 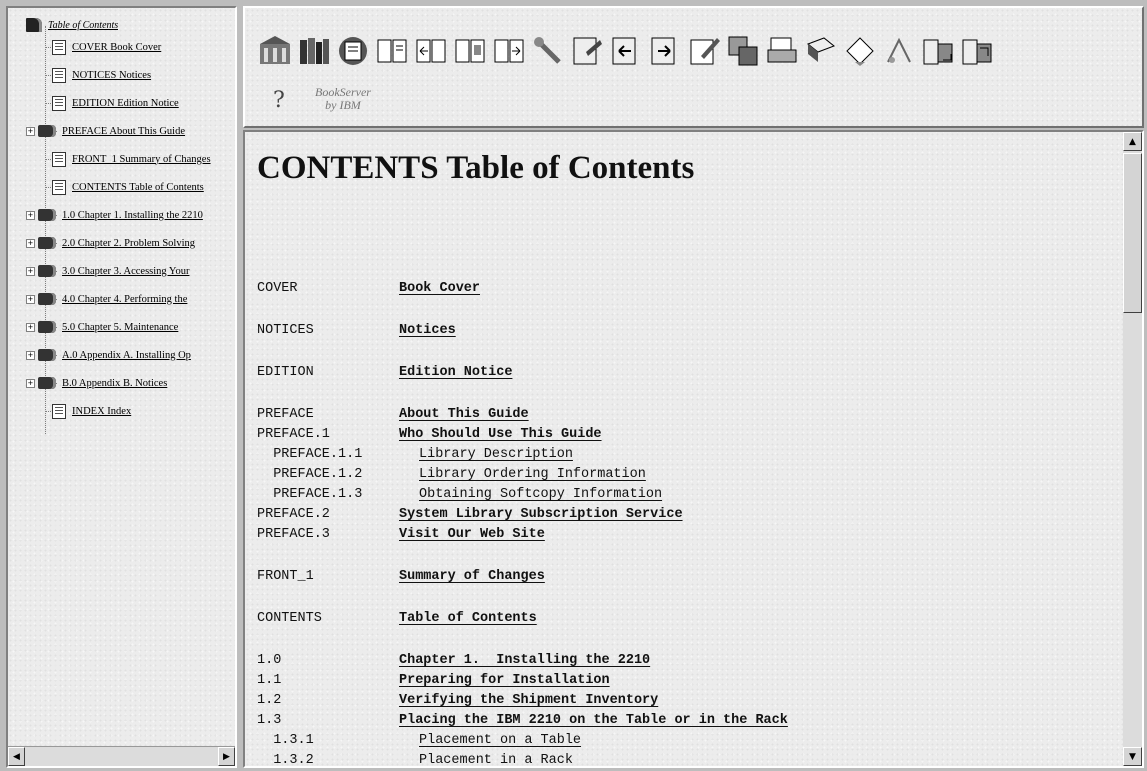 I want to click on page-icon, so click(x=59, y=47).